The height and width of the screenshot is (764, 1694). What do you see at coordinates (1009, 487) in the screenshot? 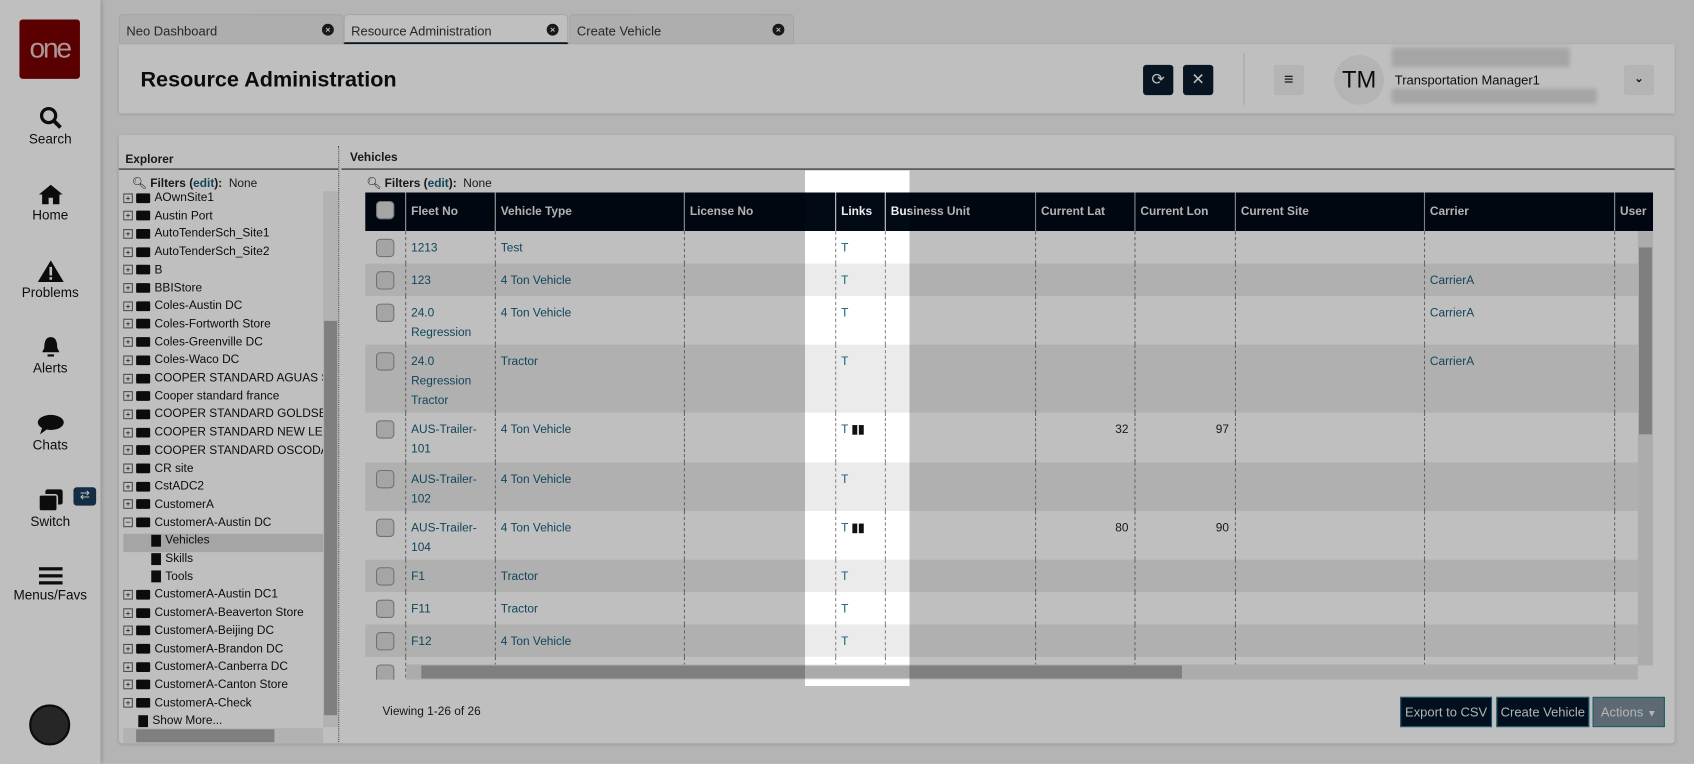
I see `table-row: AUS-Trailer-102 4 Ton Vehicle T` at bounding box center [1009, 487].